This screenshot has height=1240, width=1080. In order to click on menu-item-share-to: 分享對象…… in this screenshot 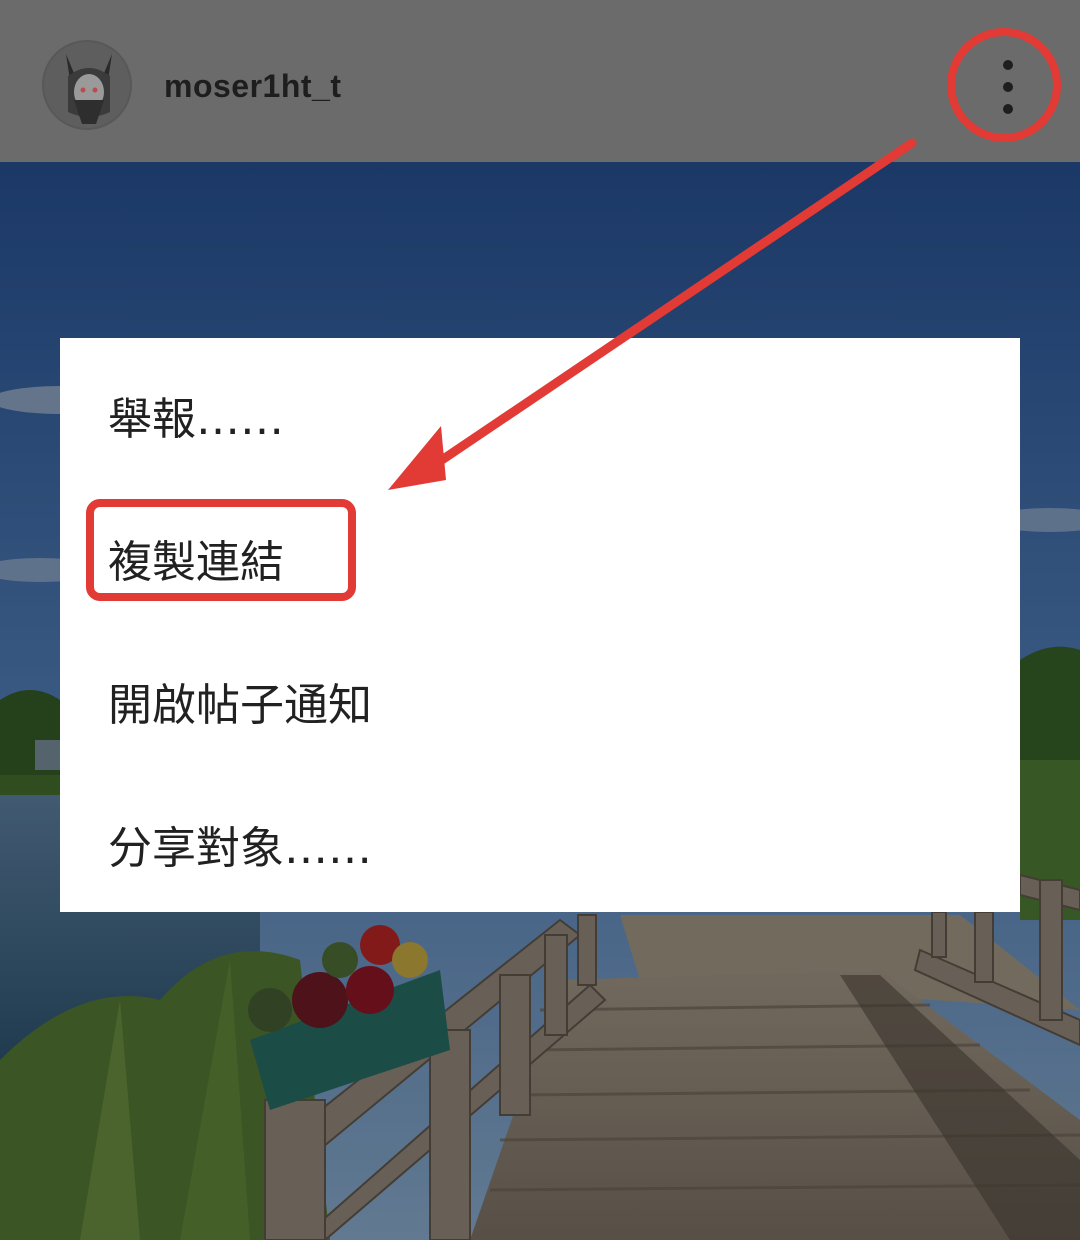, I will do `click(540, 838)`.